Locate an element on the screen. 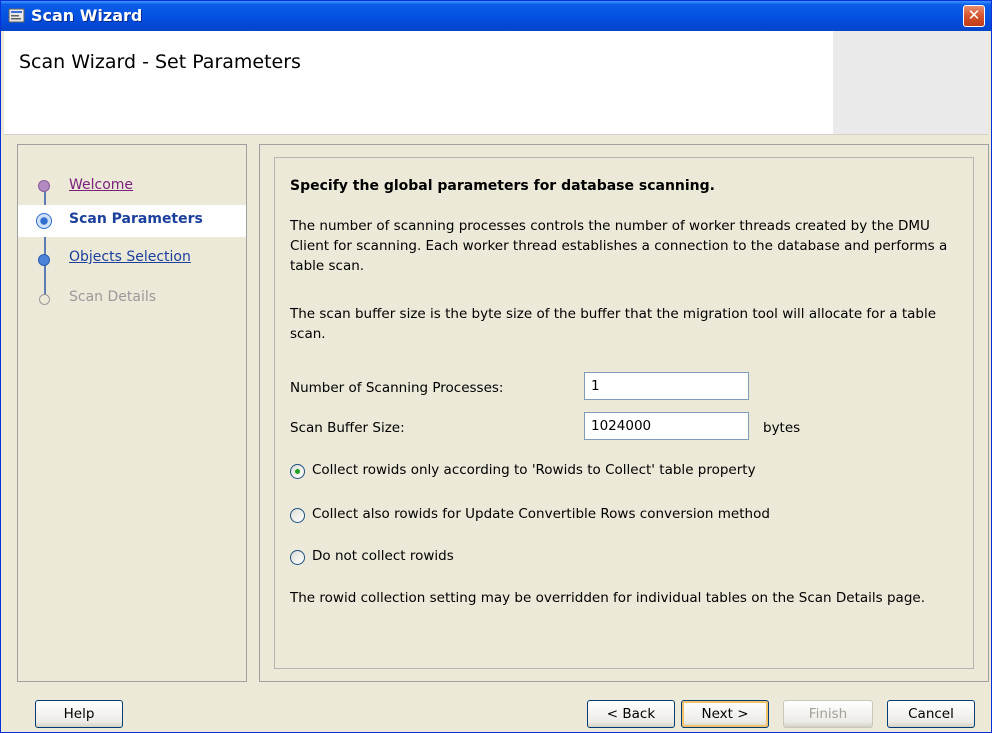 Image resolution: width=992 pixels, height=733 pixels. wizard-header is located at coordinates (496, 82).